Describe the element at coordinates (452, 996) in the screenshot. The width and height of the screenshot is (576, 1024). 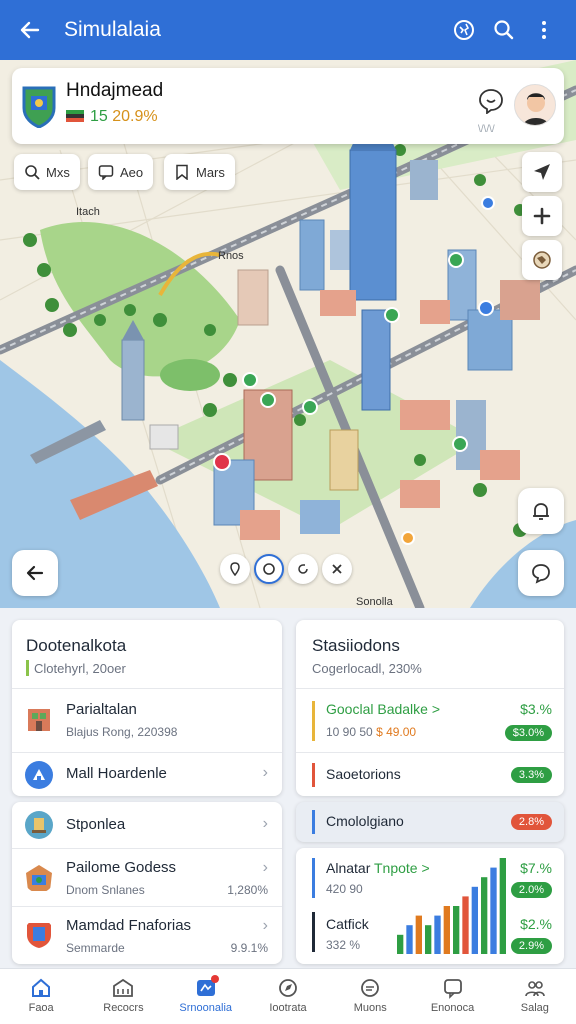
I see `nav-item-enonoca: Enonoca` at that location.